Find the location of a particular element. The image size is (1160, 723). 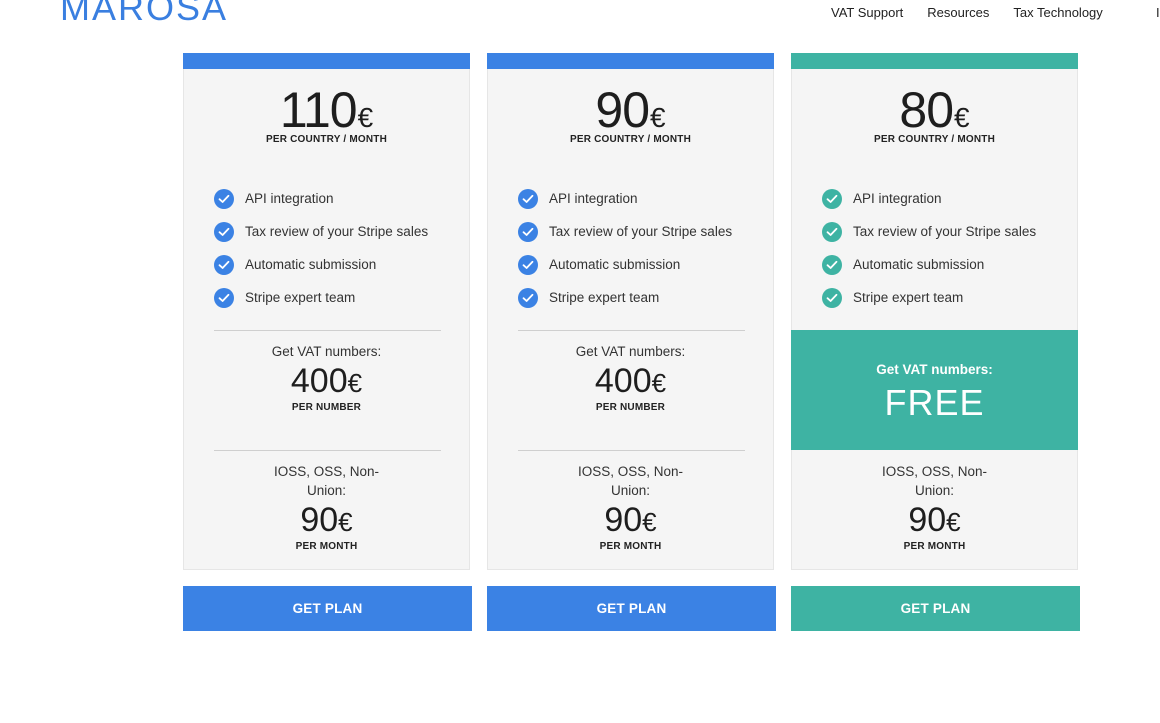

logo-text: MAROSA is located at coordinates (144, 14).